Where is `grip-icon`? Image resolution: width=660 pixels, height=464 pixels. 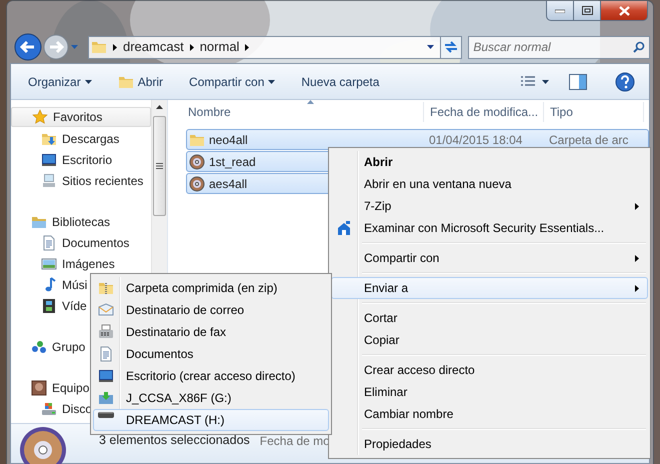 grip-icon is located at coordinates (159, 166).